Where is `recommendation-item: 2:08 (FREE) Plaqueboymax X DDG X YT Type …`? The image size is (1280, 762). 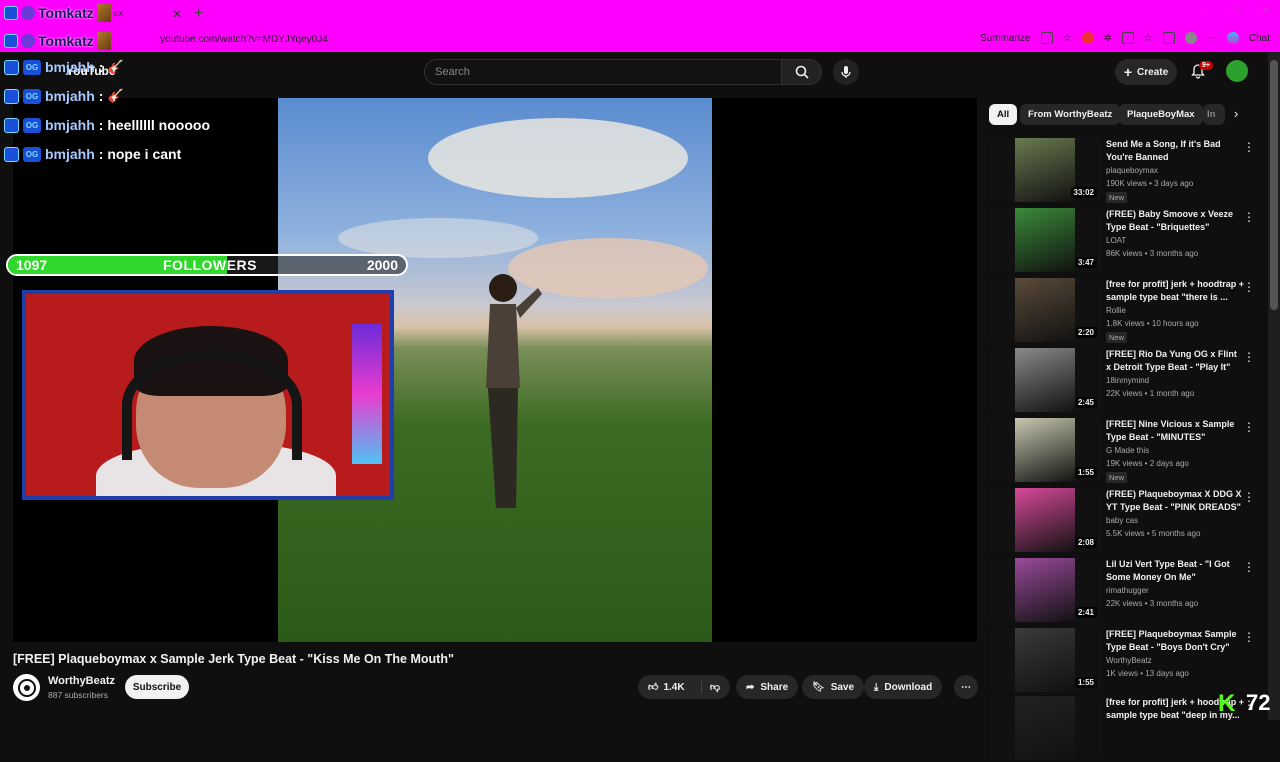 recommendation-item: 2:08 (FREE) Plaqueboymax X DDG X YT Type … is located at coordinates (1124, 521).